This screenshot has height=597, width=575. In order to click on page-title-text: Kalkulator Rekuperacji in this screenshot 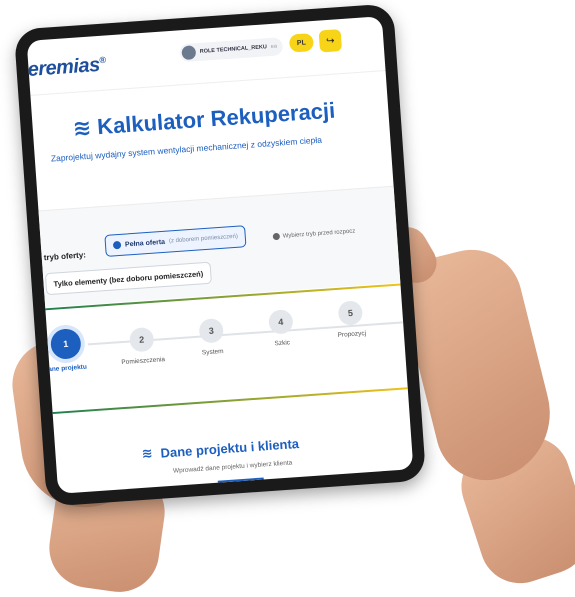, I will do `click(216, 118)`.